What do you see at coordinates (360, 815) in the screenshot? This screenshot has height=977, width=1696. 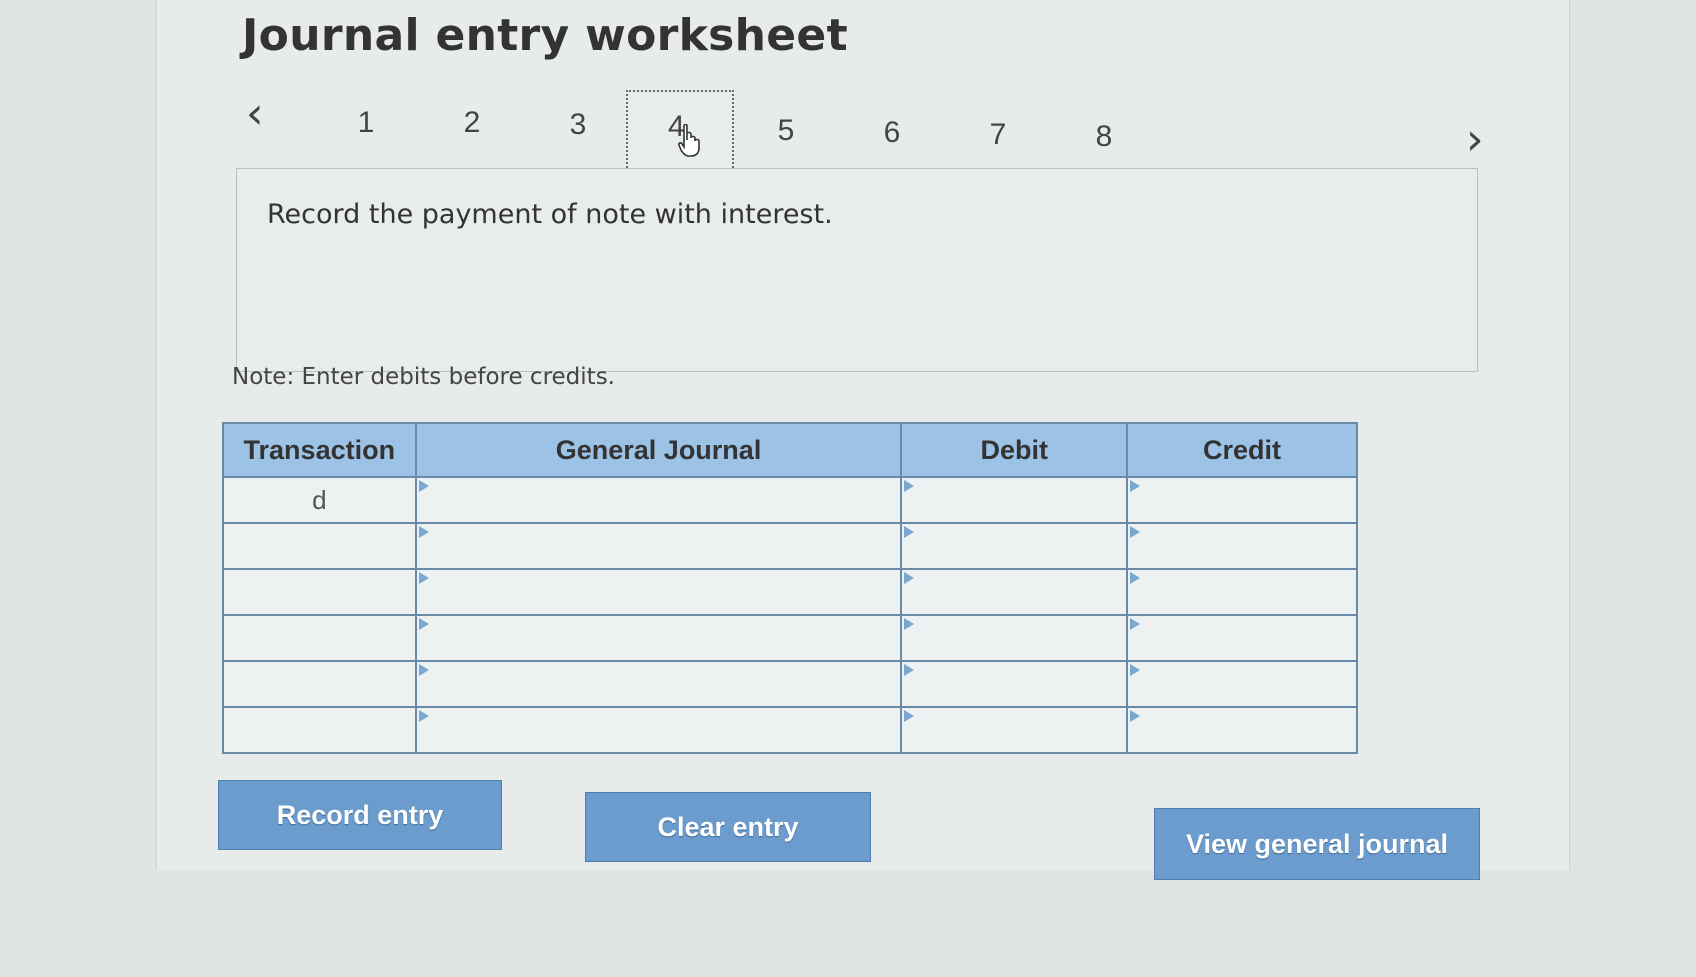 I see `record-entry-button: Record entry` at bounding box center [360, 815].